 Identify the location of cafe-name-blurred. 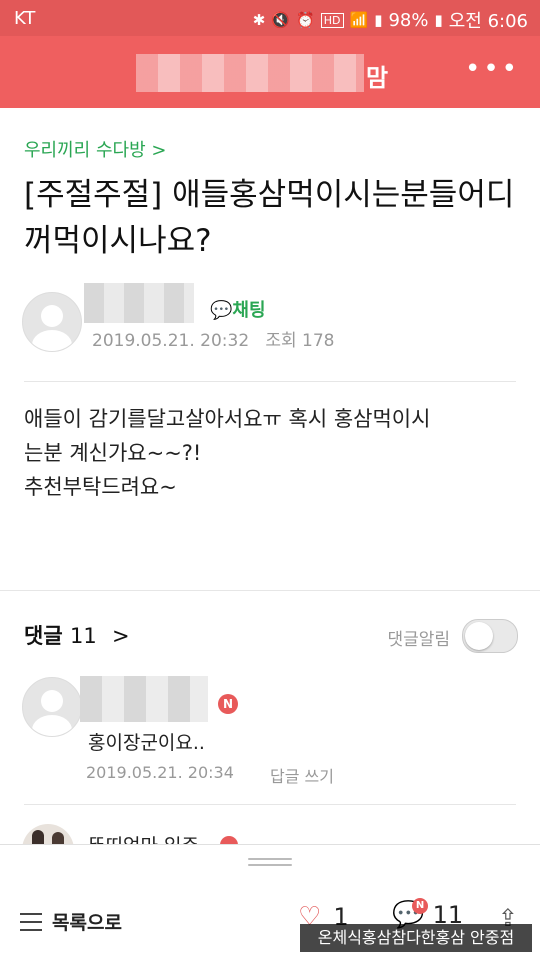
(250, 73).